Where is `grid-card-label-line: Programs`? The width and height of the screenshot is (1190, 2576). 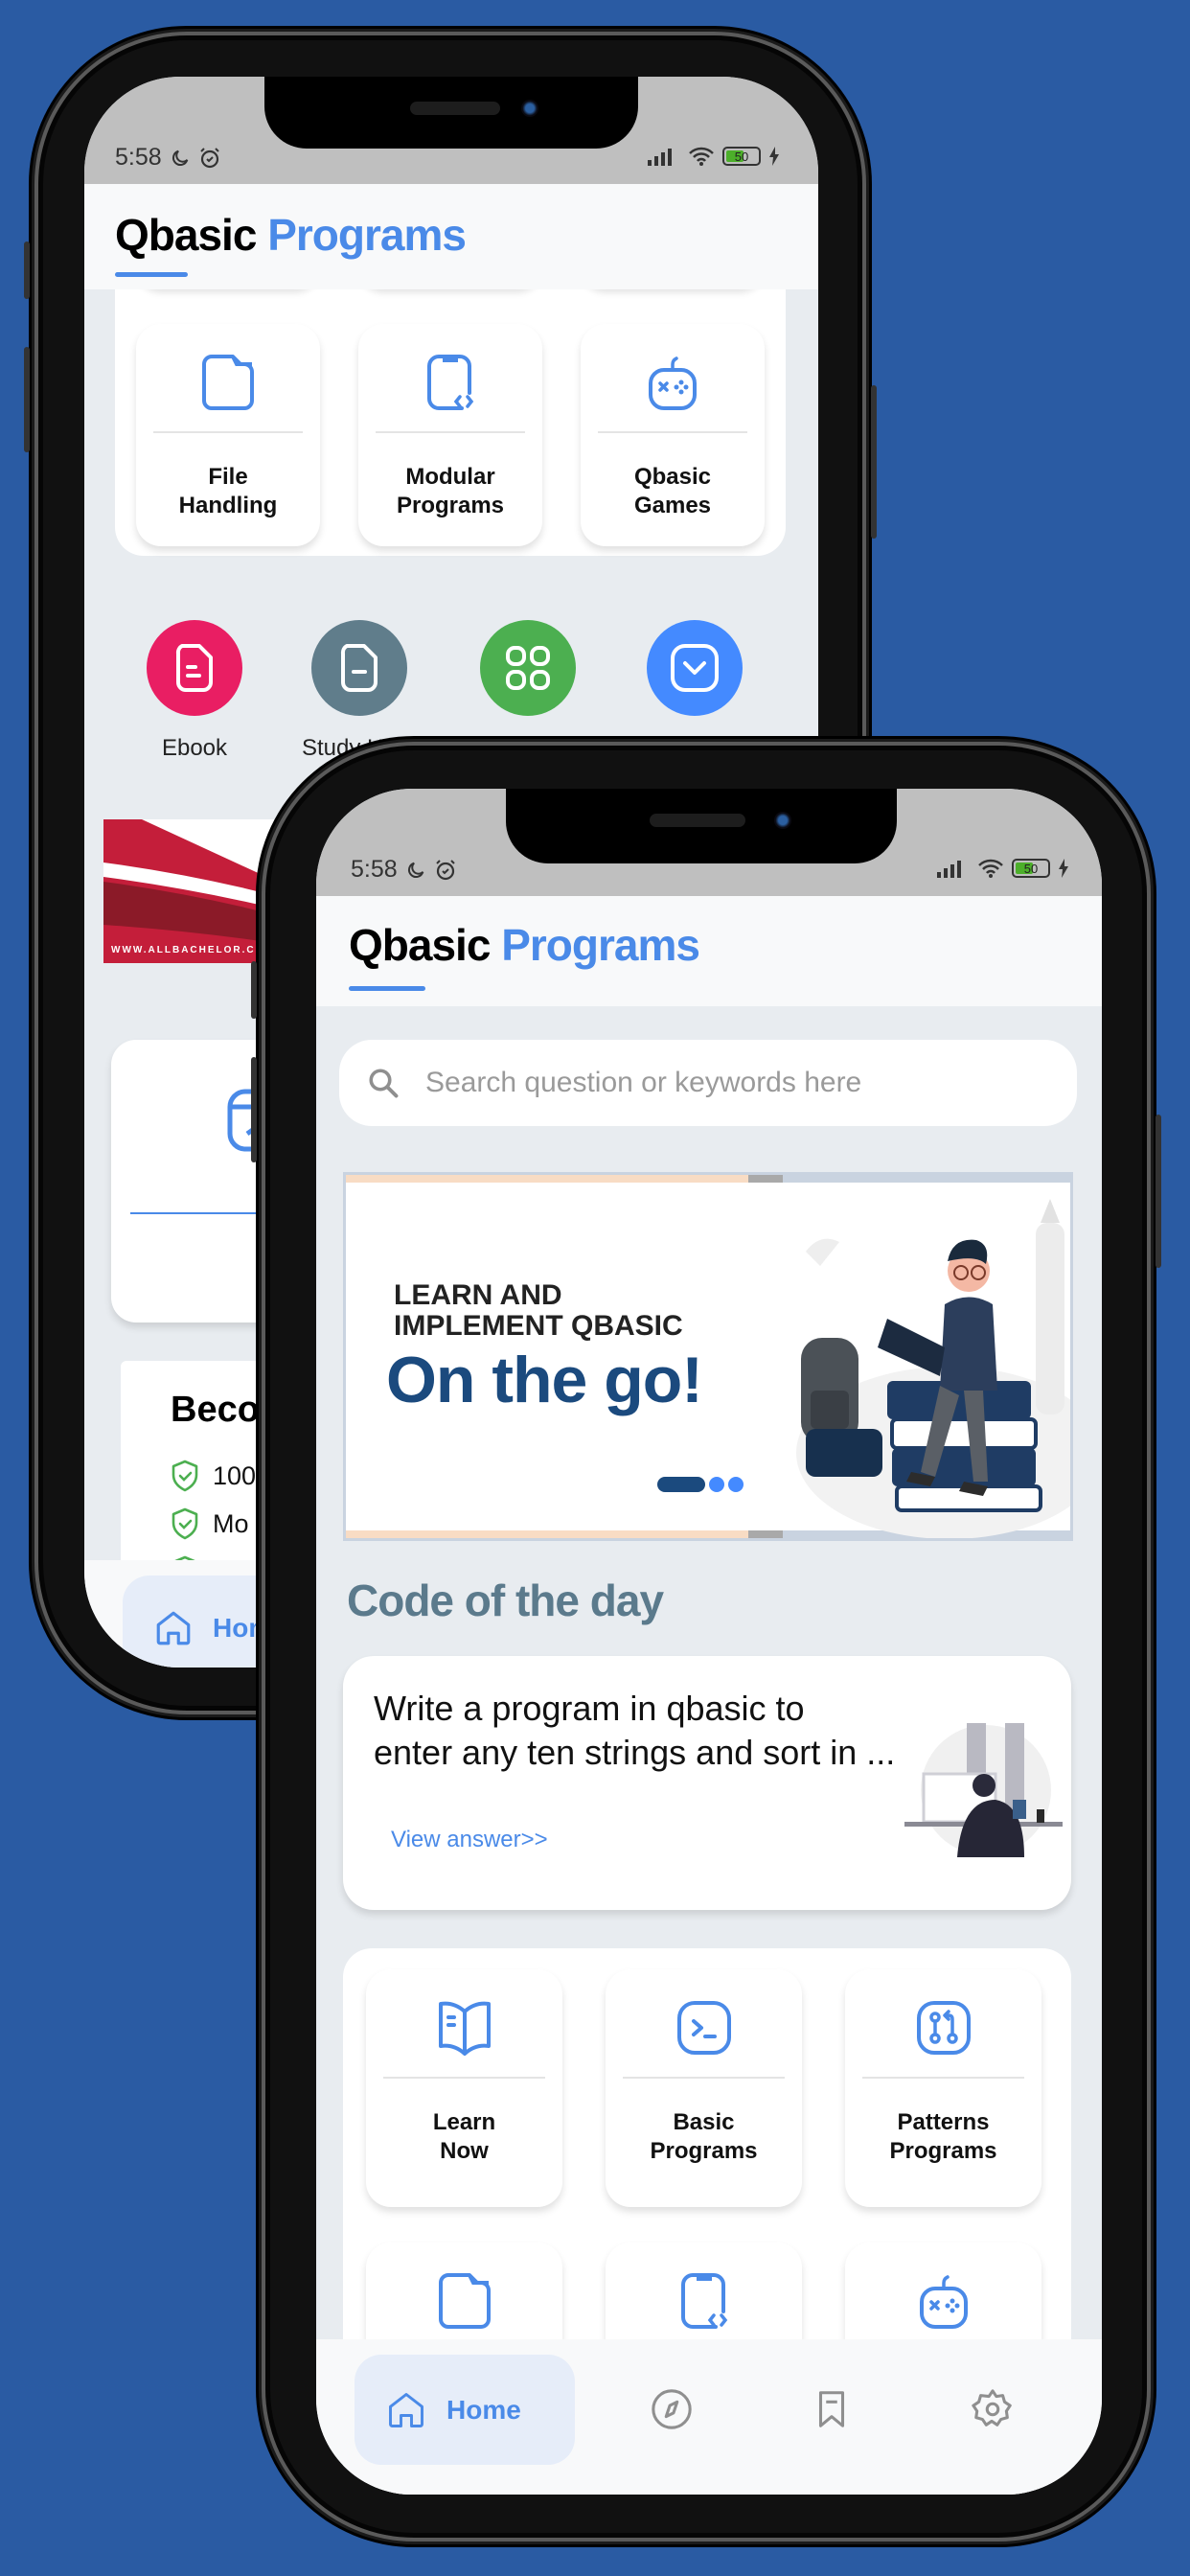
grid-card-label-line: Programs is located at coordinates (943, 2151).